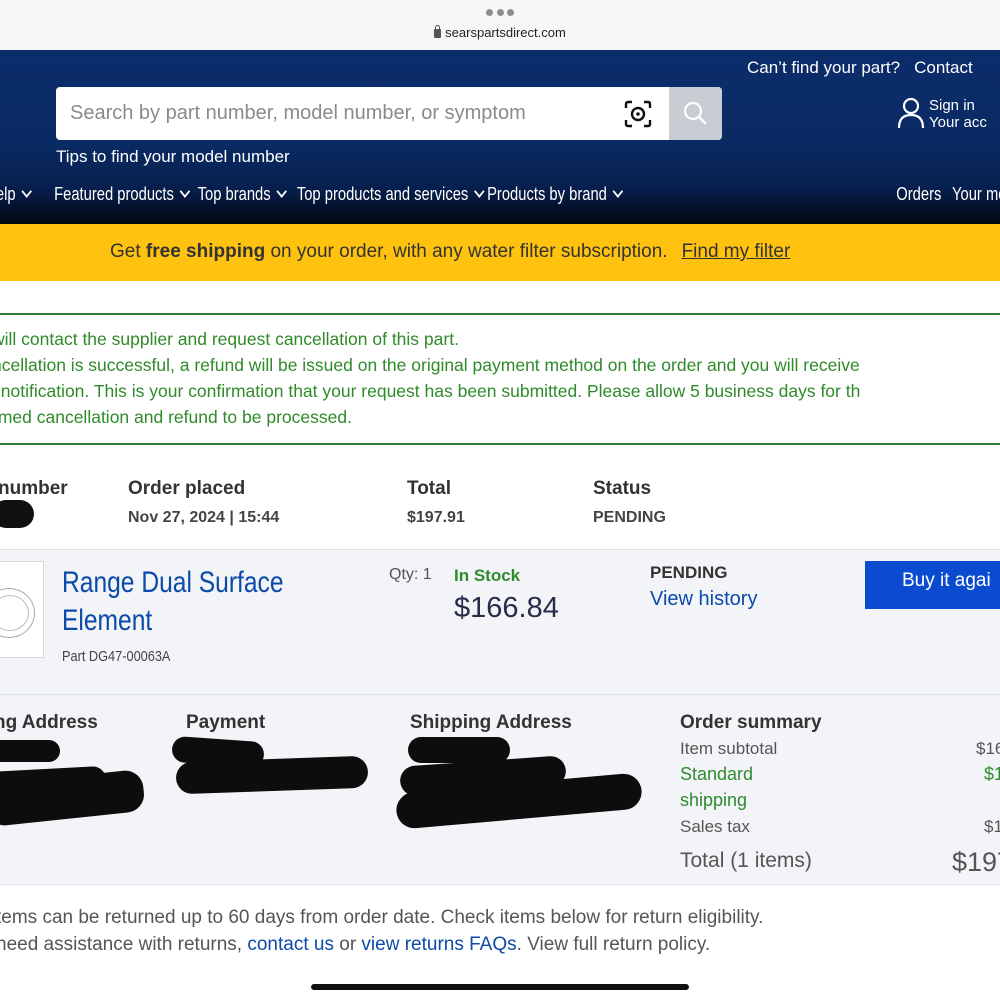 The width and height of the screenshot is (1000, 1000). What do you see at coordinates (128, 251) in the screenshot?
I see `promo-prefix: Get` at bounding box center [128, 251].